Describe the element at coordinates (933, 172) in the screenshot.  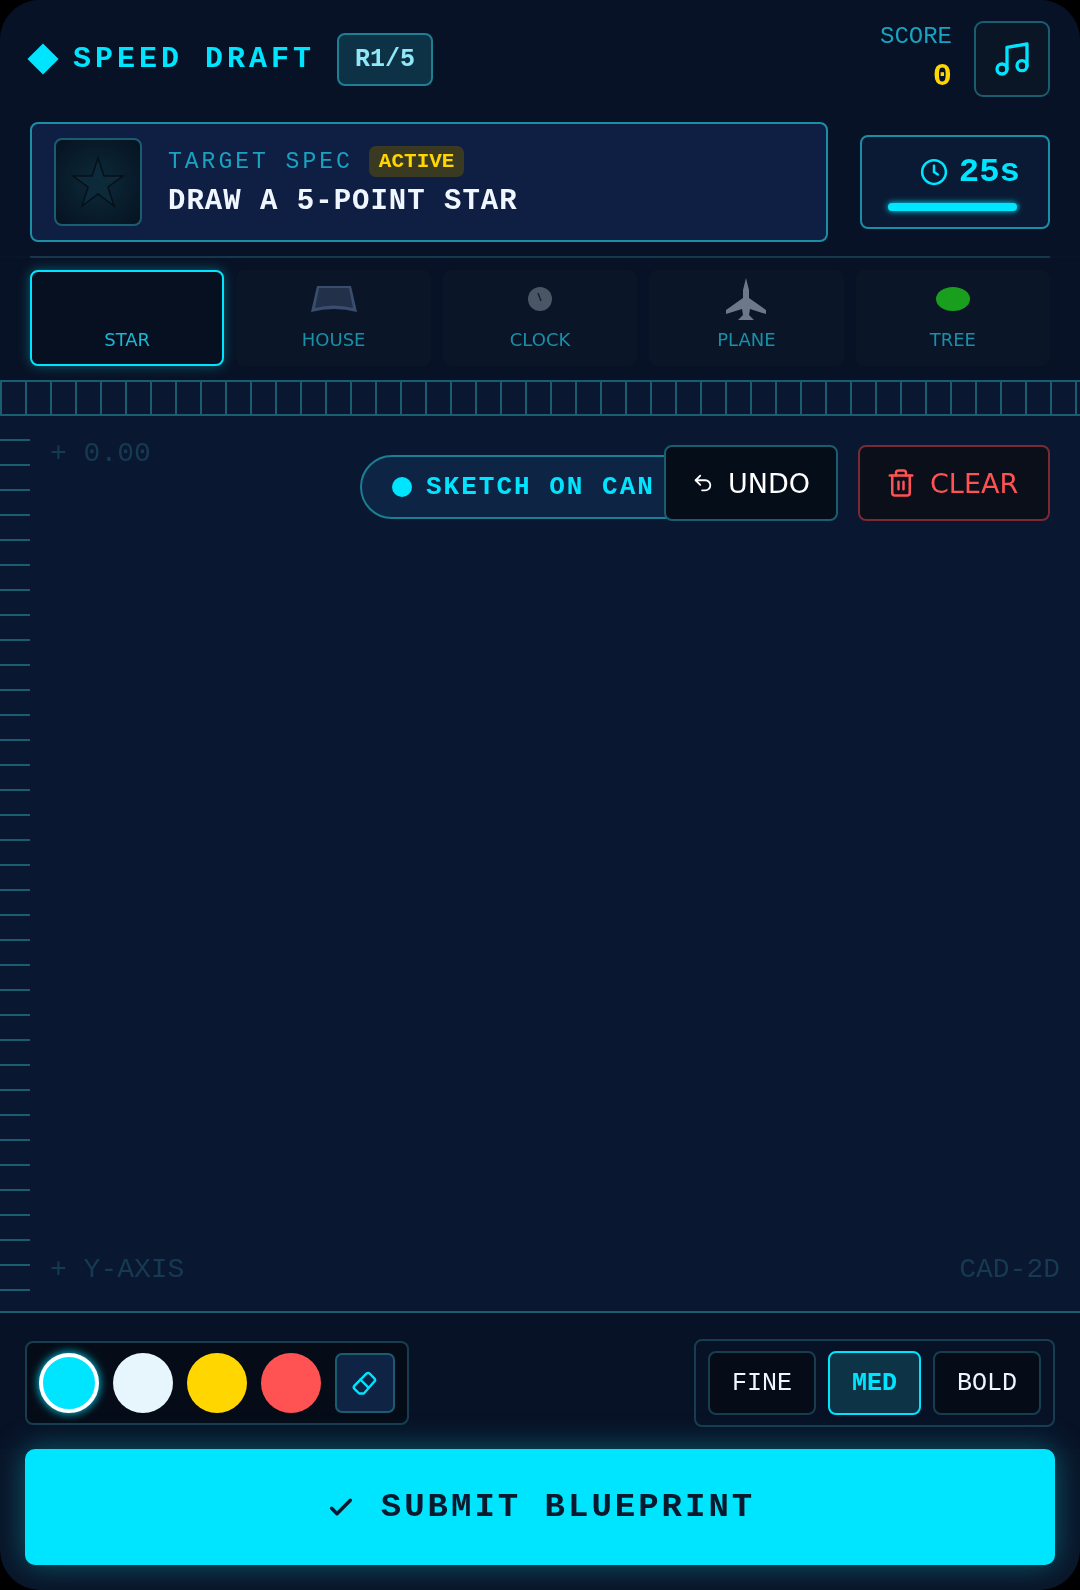
I see `clock-icon` at that location.